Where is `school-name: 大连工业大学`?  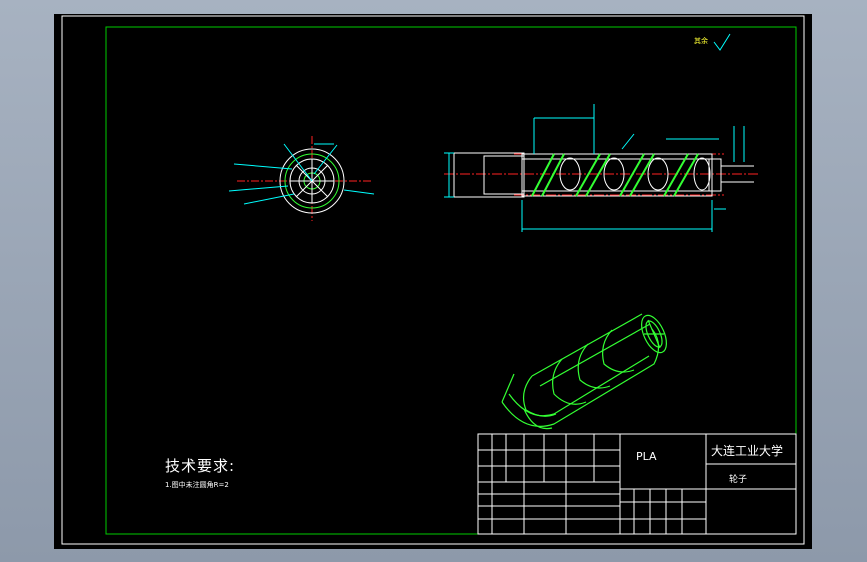
school-name: 大连工业大学 is located at coordinates (747, 451).